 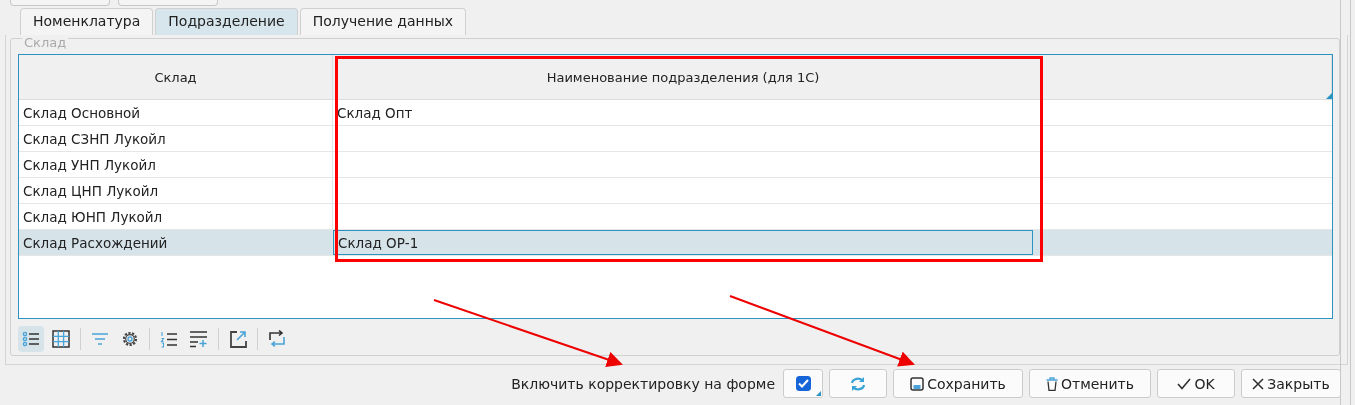 What do you see at coordinates (1291, 383) in the screenshot?
I see `close-button: Закрыть` at bounding box center [1291, 383].